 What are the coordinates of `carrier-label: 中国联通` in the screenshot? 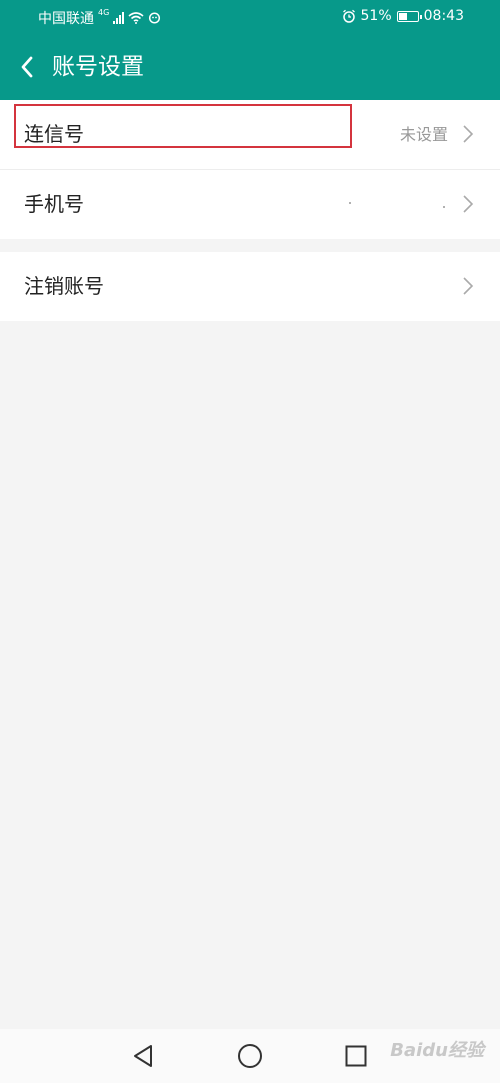 It's located at (66, 19).